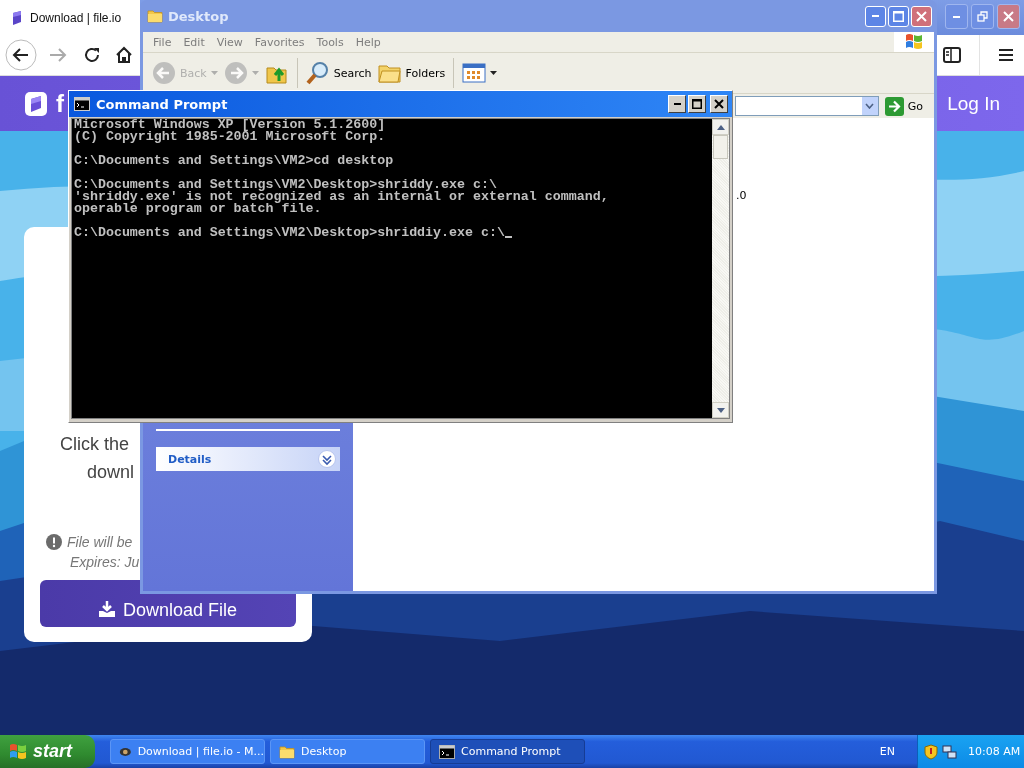 The height and width of the screenshot is (768, 1024). I want to click on console-line: (C) Copyright 1985-2001 Microsoft Corp., so click(230, 137).